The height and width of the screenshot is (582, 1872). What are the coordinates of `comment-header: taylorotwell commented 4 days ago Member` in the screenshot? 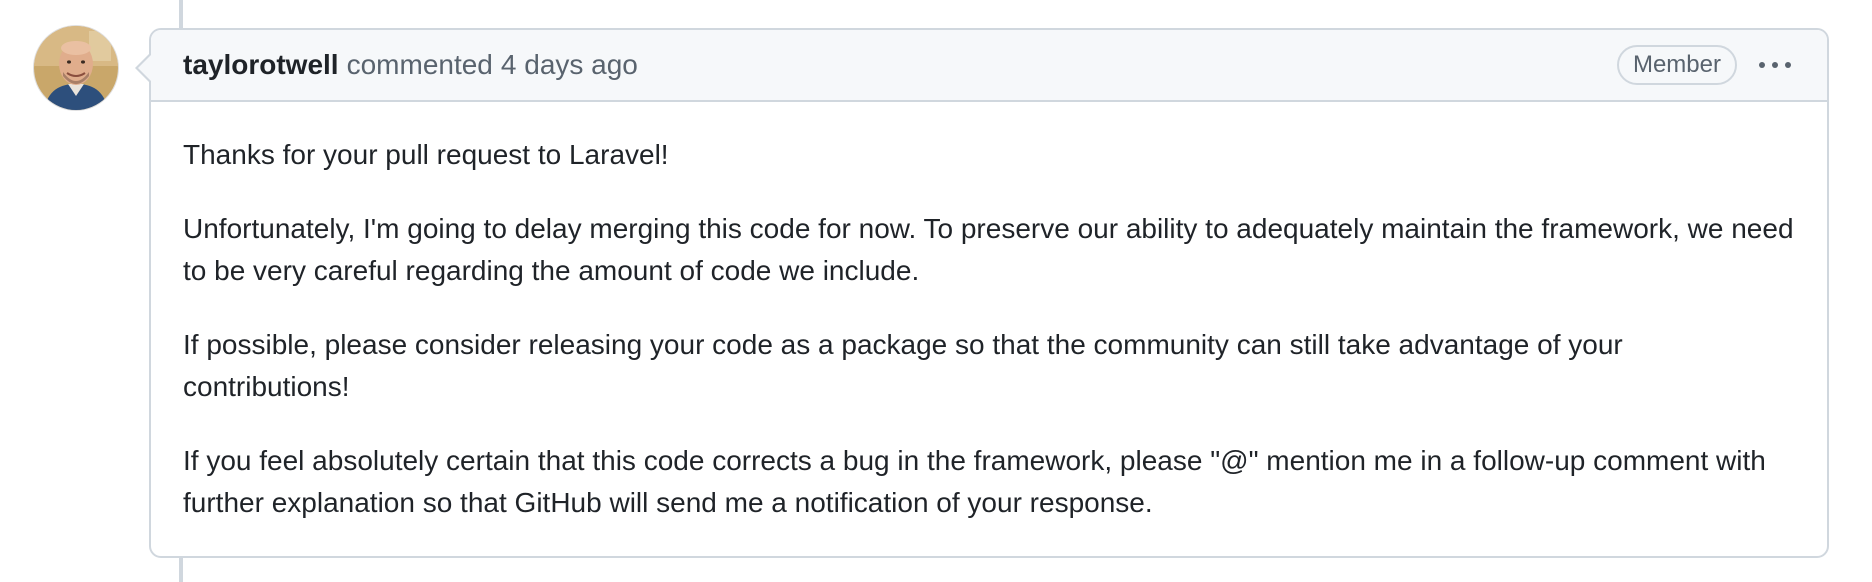 It's located at (989, 66).